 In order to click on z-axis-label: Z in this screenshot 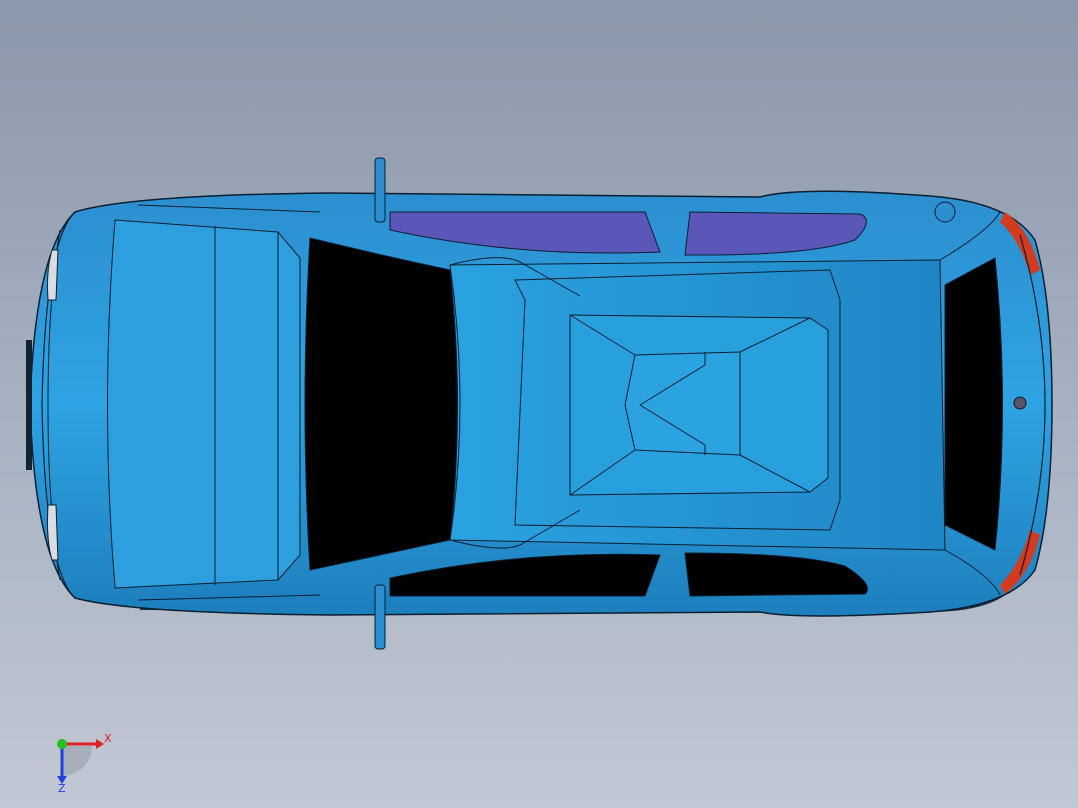, I will do `click(62, 788)`.